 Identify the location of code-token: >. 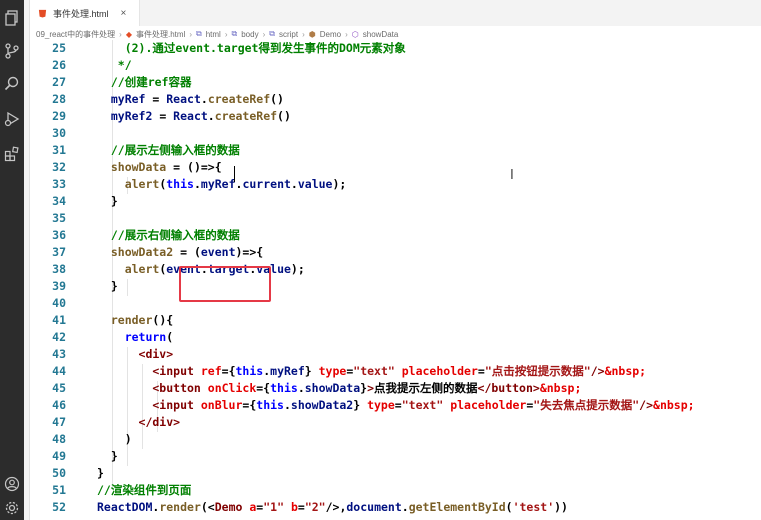
(371, 388).